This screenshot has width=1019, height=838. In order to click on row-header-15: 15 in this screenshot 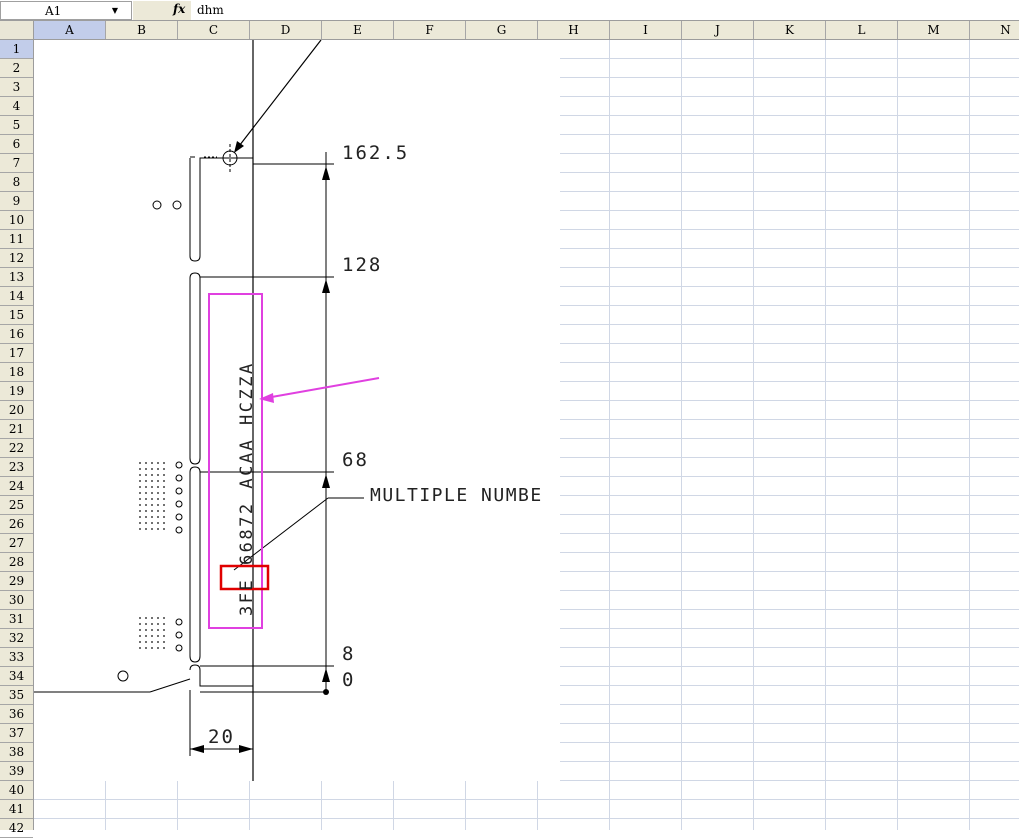, I will do `click(16, 315)`.